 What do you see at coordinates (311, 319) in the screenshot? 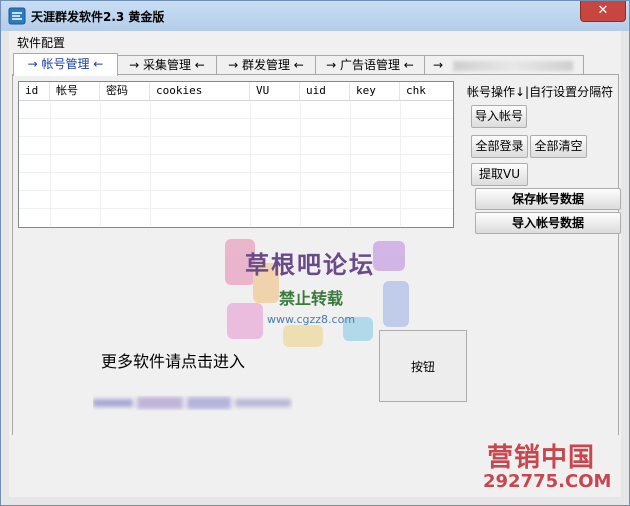
I see `watermark-url: www.cgzz8.com` at bounding box center [311, 319].